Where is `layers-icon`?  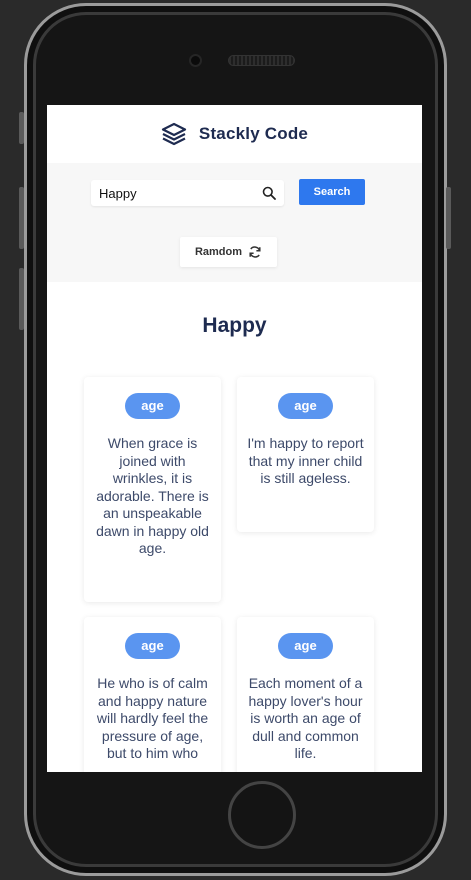
layers-icon is located at coordinates (174, 134).